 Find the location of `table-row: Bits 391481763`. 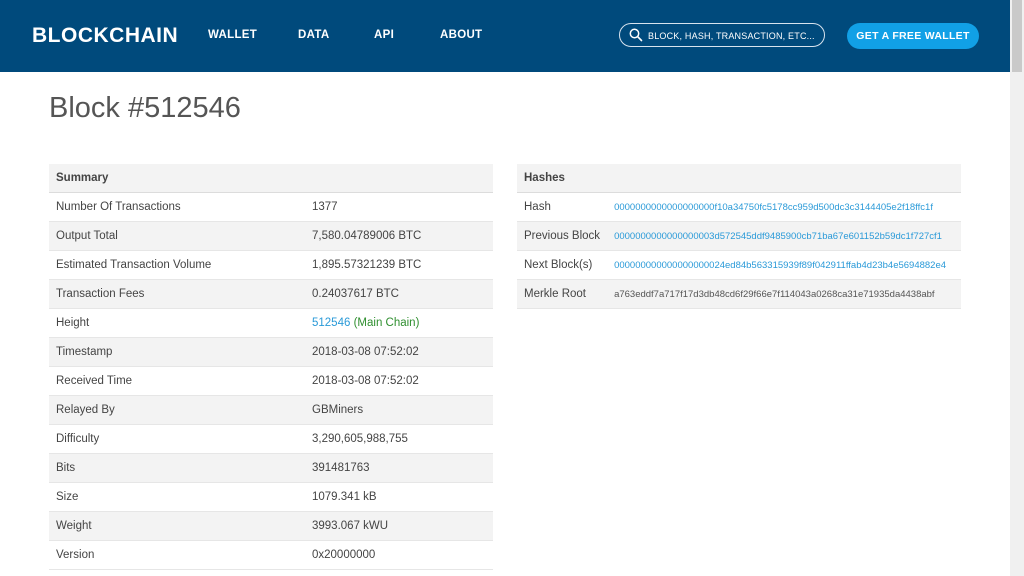

table-row: Bits 391481763 is located at coordinates (271, 468).